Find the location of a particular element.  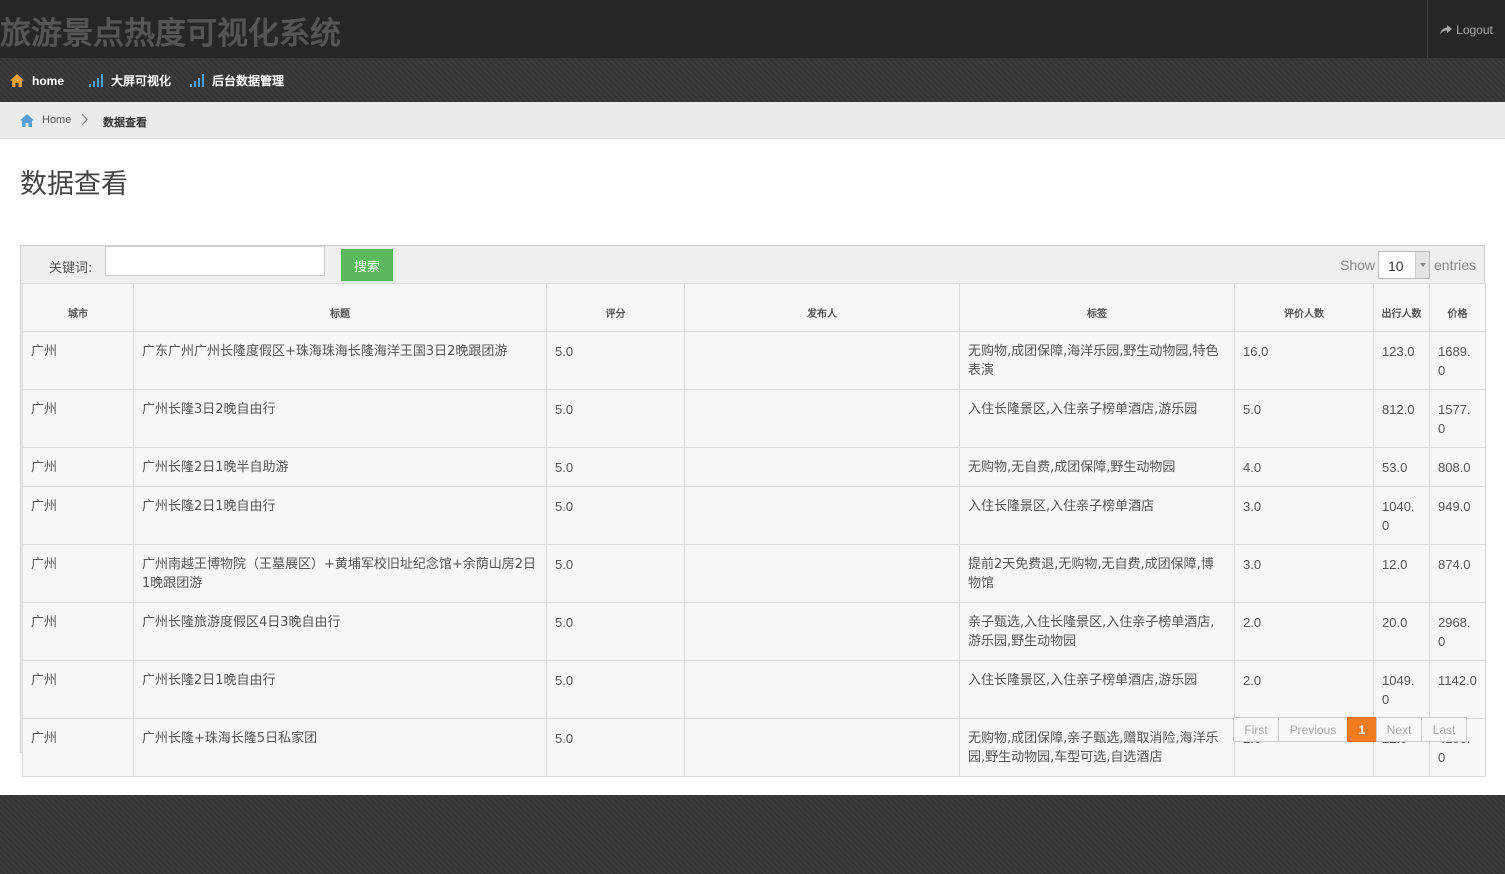

page-size-select: 10 is located at coordinates (1404, 265).